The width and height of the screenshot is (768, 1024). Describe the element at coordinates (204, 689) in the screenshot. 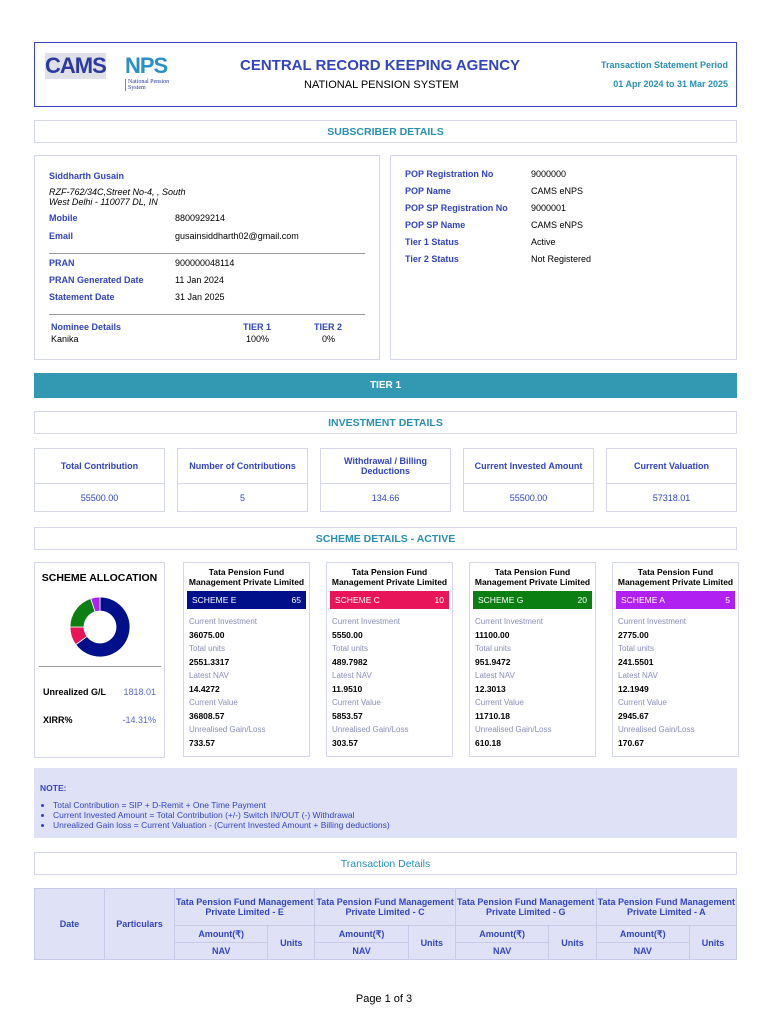

I see `latest-nav-value: 14.4272` at that location.